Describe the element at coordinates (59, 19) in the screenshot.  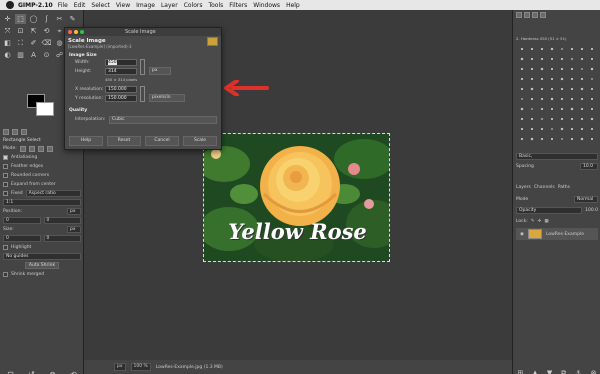
I see `tool-4-icon: ✂` at that location.